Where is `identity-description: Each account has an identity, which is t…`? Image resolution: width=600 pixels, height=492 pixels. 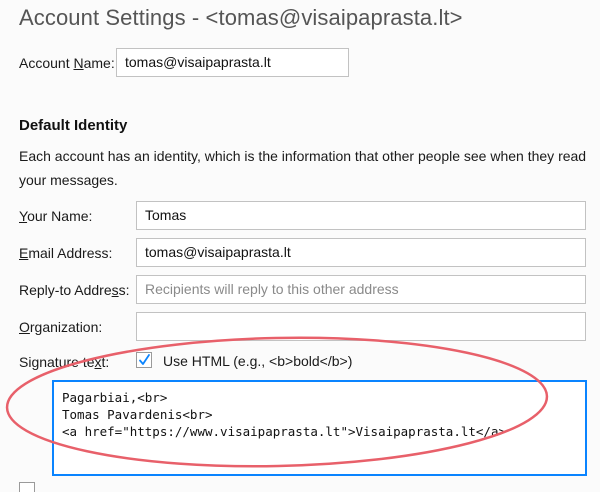 identity-description: Each account has an identity, which is t… is located at coordinates (303, 168).